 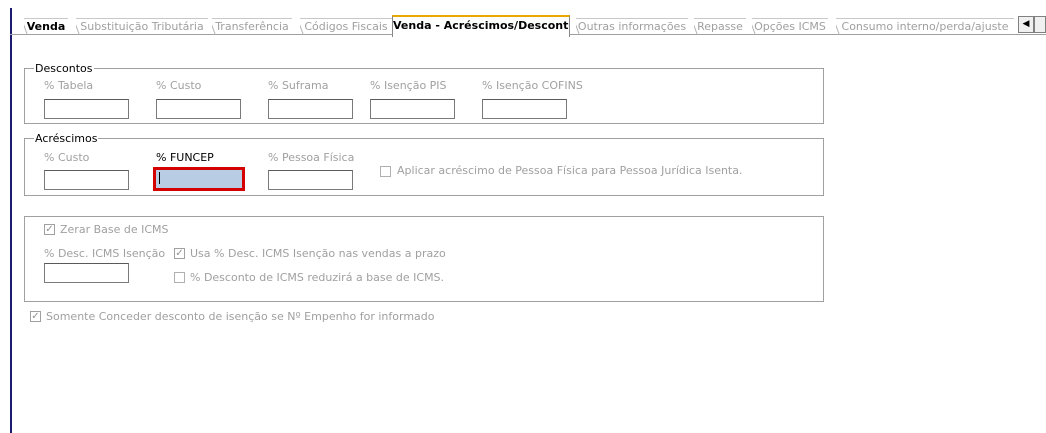 I want to click on tab-outras-informacoes: Outras informações, so click(x=632, y=26).